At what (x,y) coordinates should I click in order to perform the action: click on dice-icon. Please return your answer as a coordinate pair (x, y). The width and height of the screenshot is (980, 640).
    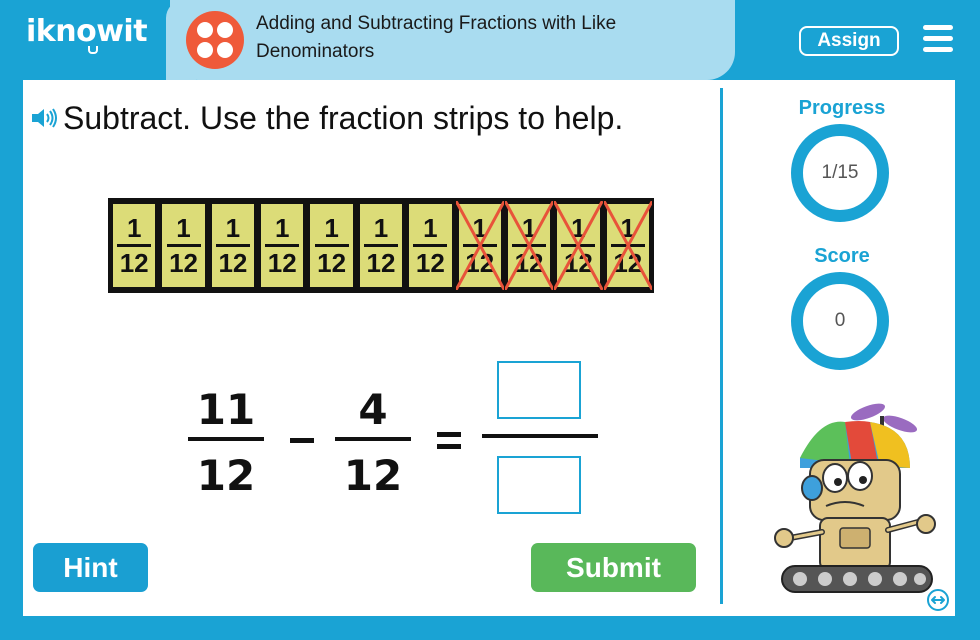
    Looking at the image, I should click on (215, 40).